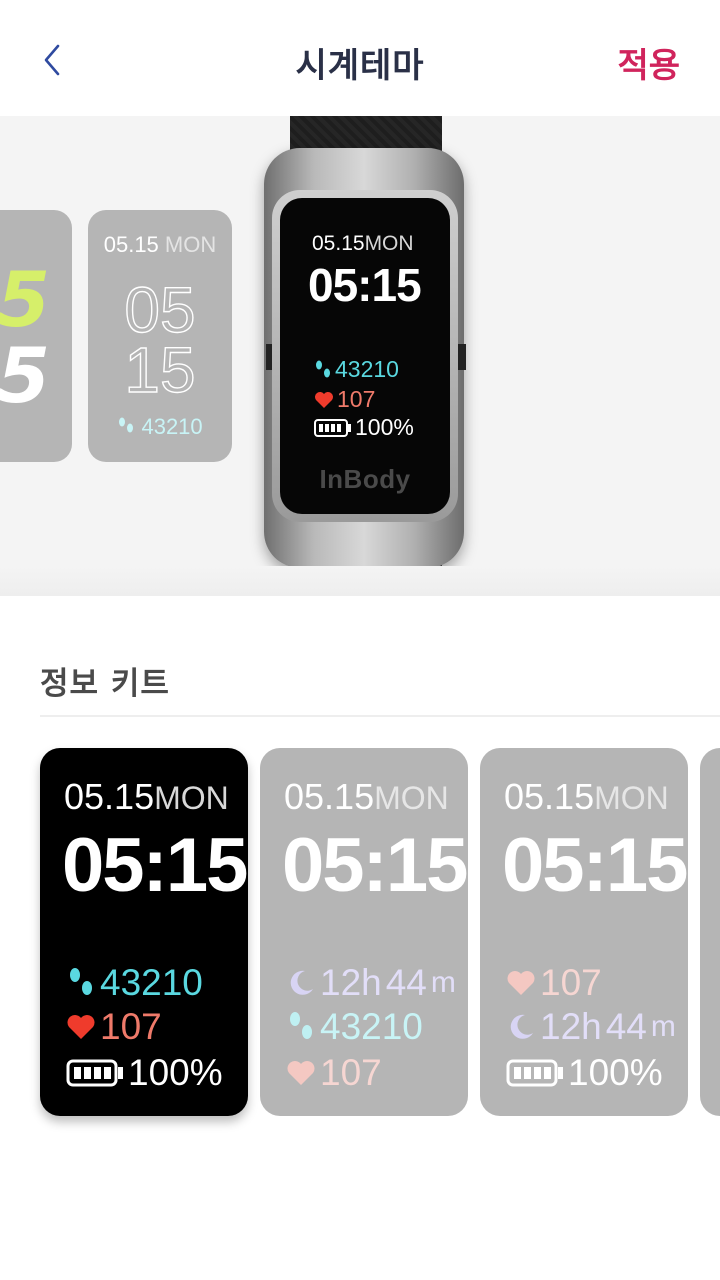 Image resolution: width=720 pixels, height=1280 pixels. Describe the element at coordinates (172, 426) in the screenshot. I see `theme-steps-value: 43210` at that location.